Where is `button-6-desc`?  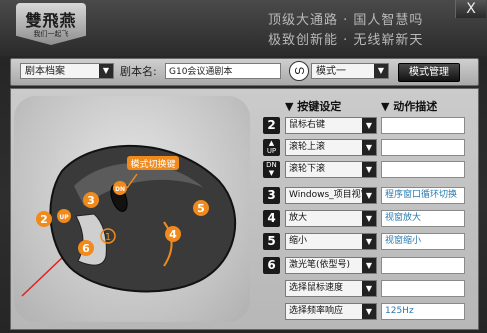
button-6-desc is located at coordinates (423, 265).